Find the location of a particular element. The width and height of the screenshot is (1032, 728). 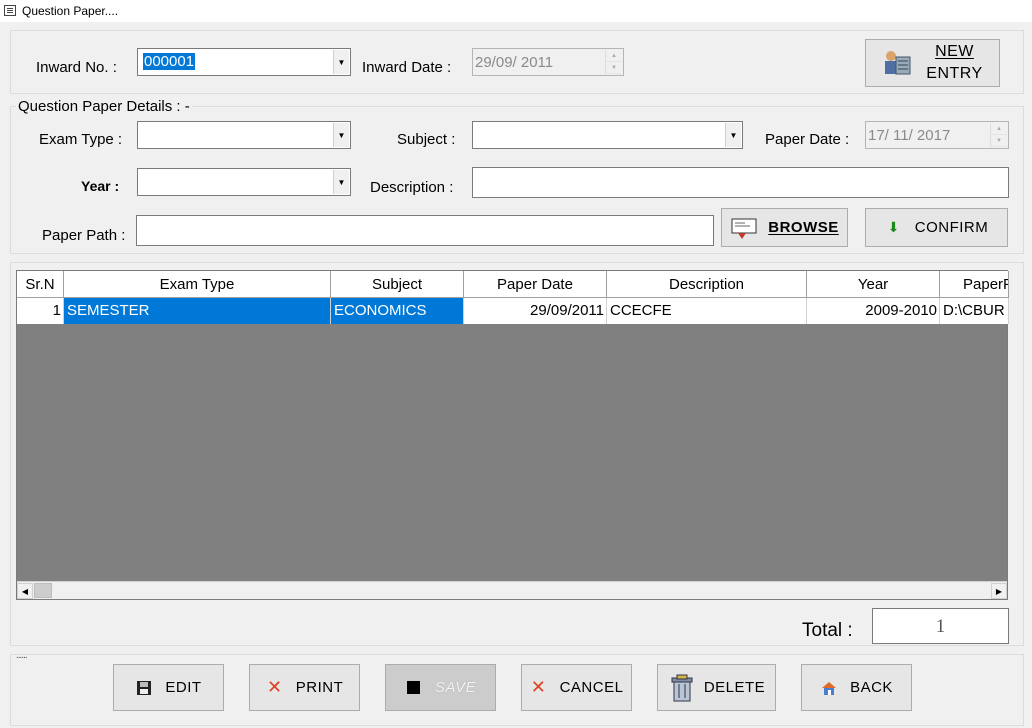

details-group-label: Question Paper Details : - is located at coordinates (104, 106).